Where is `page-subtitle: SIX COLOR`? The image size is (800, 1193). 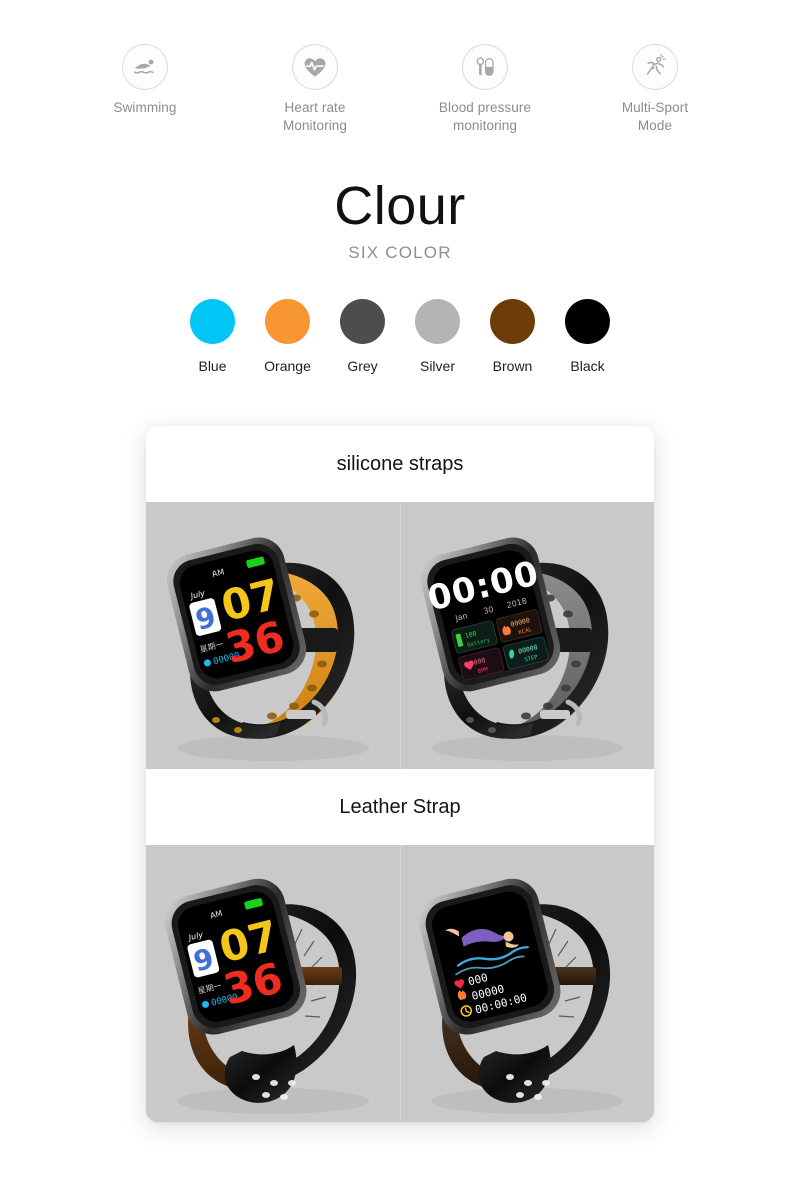
page-subtitle: SIX COLOR is located at coordinates (400, 253).